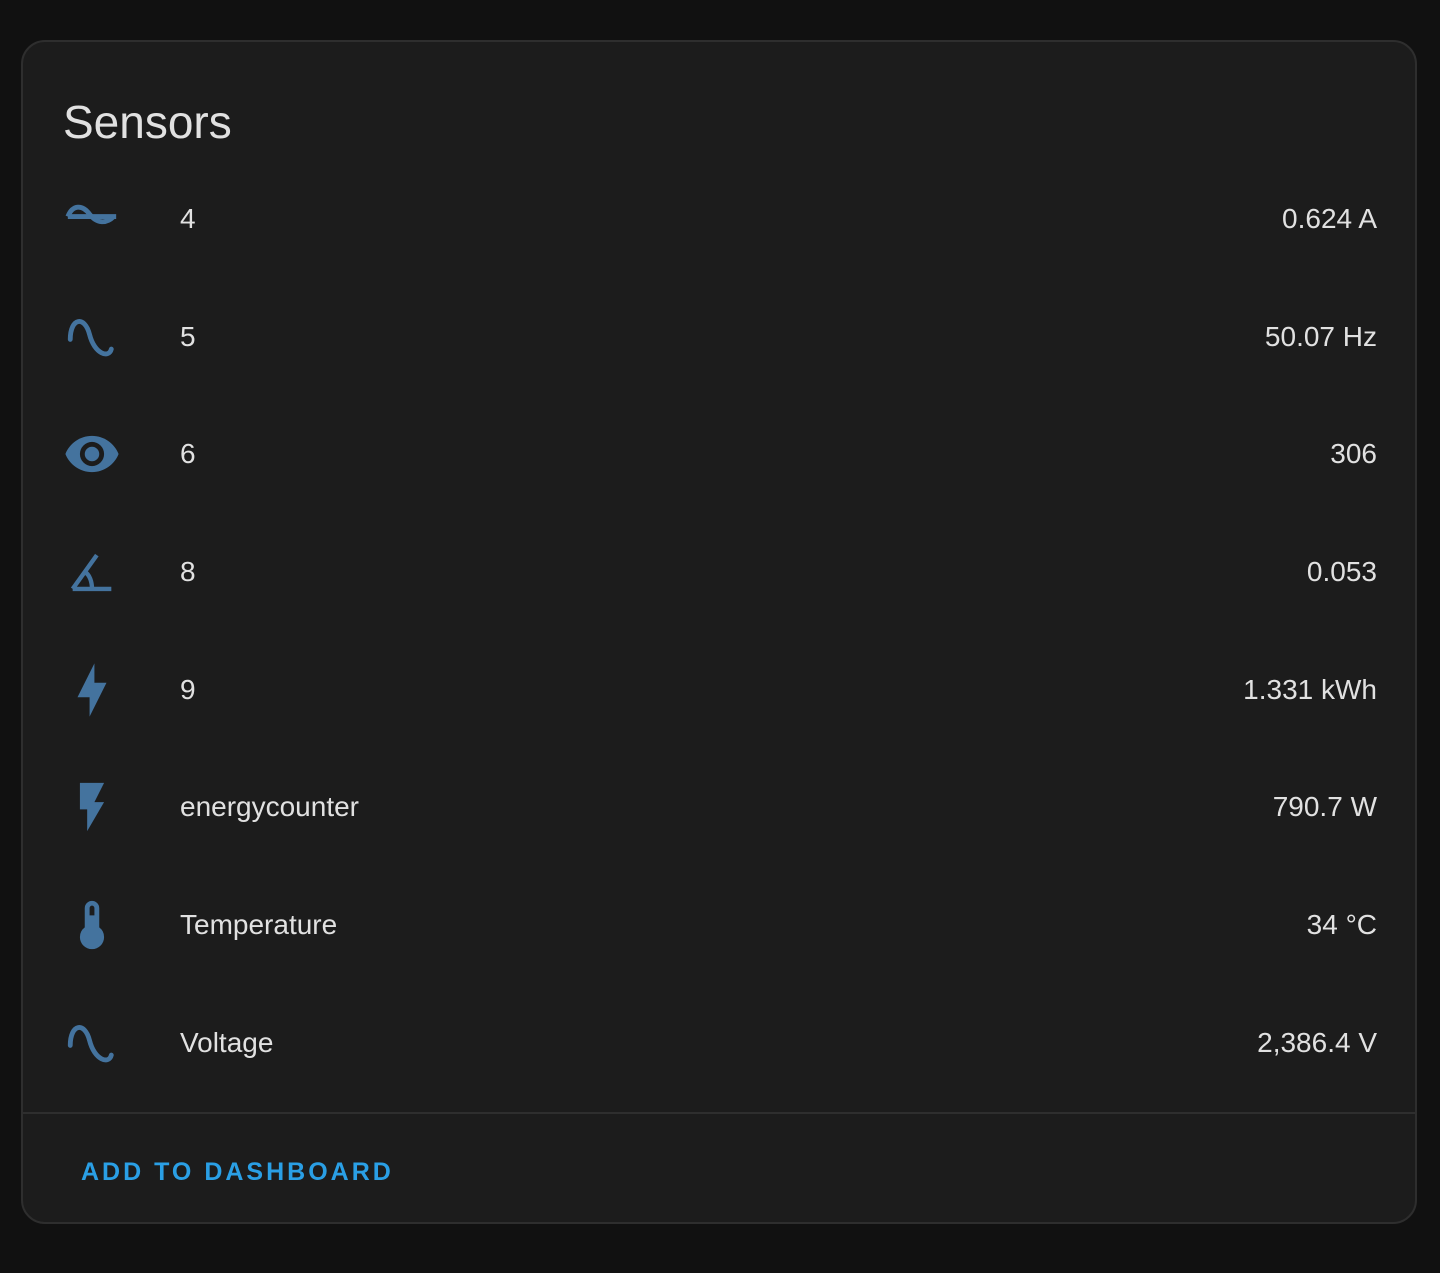 The image size is (1440, 1273). What do you see at coordinates (188, 571) in the screenshot?
I see `sensor-name: 8` at bounding box center [188, 571].